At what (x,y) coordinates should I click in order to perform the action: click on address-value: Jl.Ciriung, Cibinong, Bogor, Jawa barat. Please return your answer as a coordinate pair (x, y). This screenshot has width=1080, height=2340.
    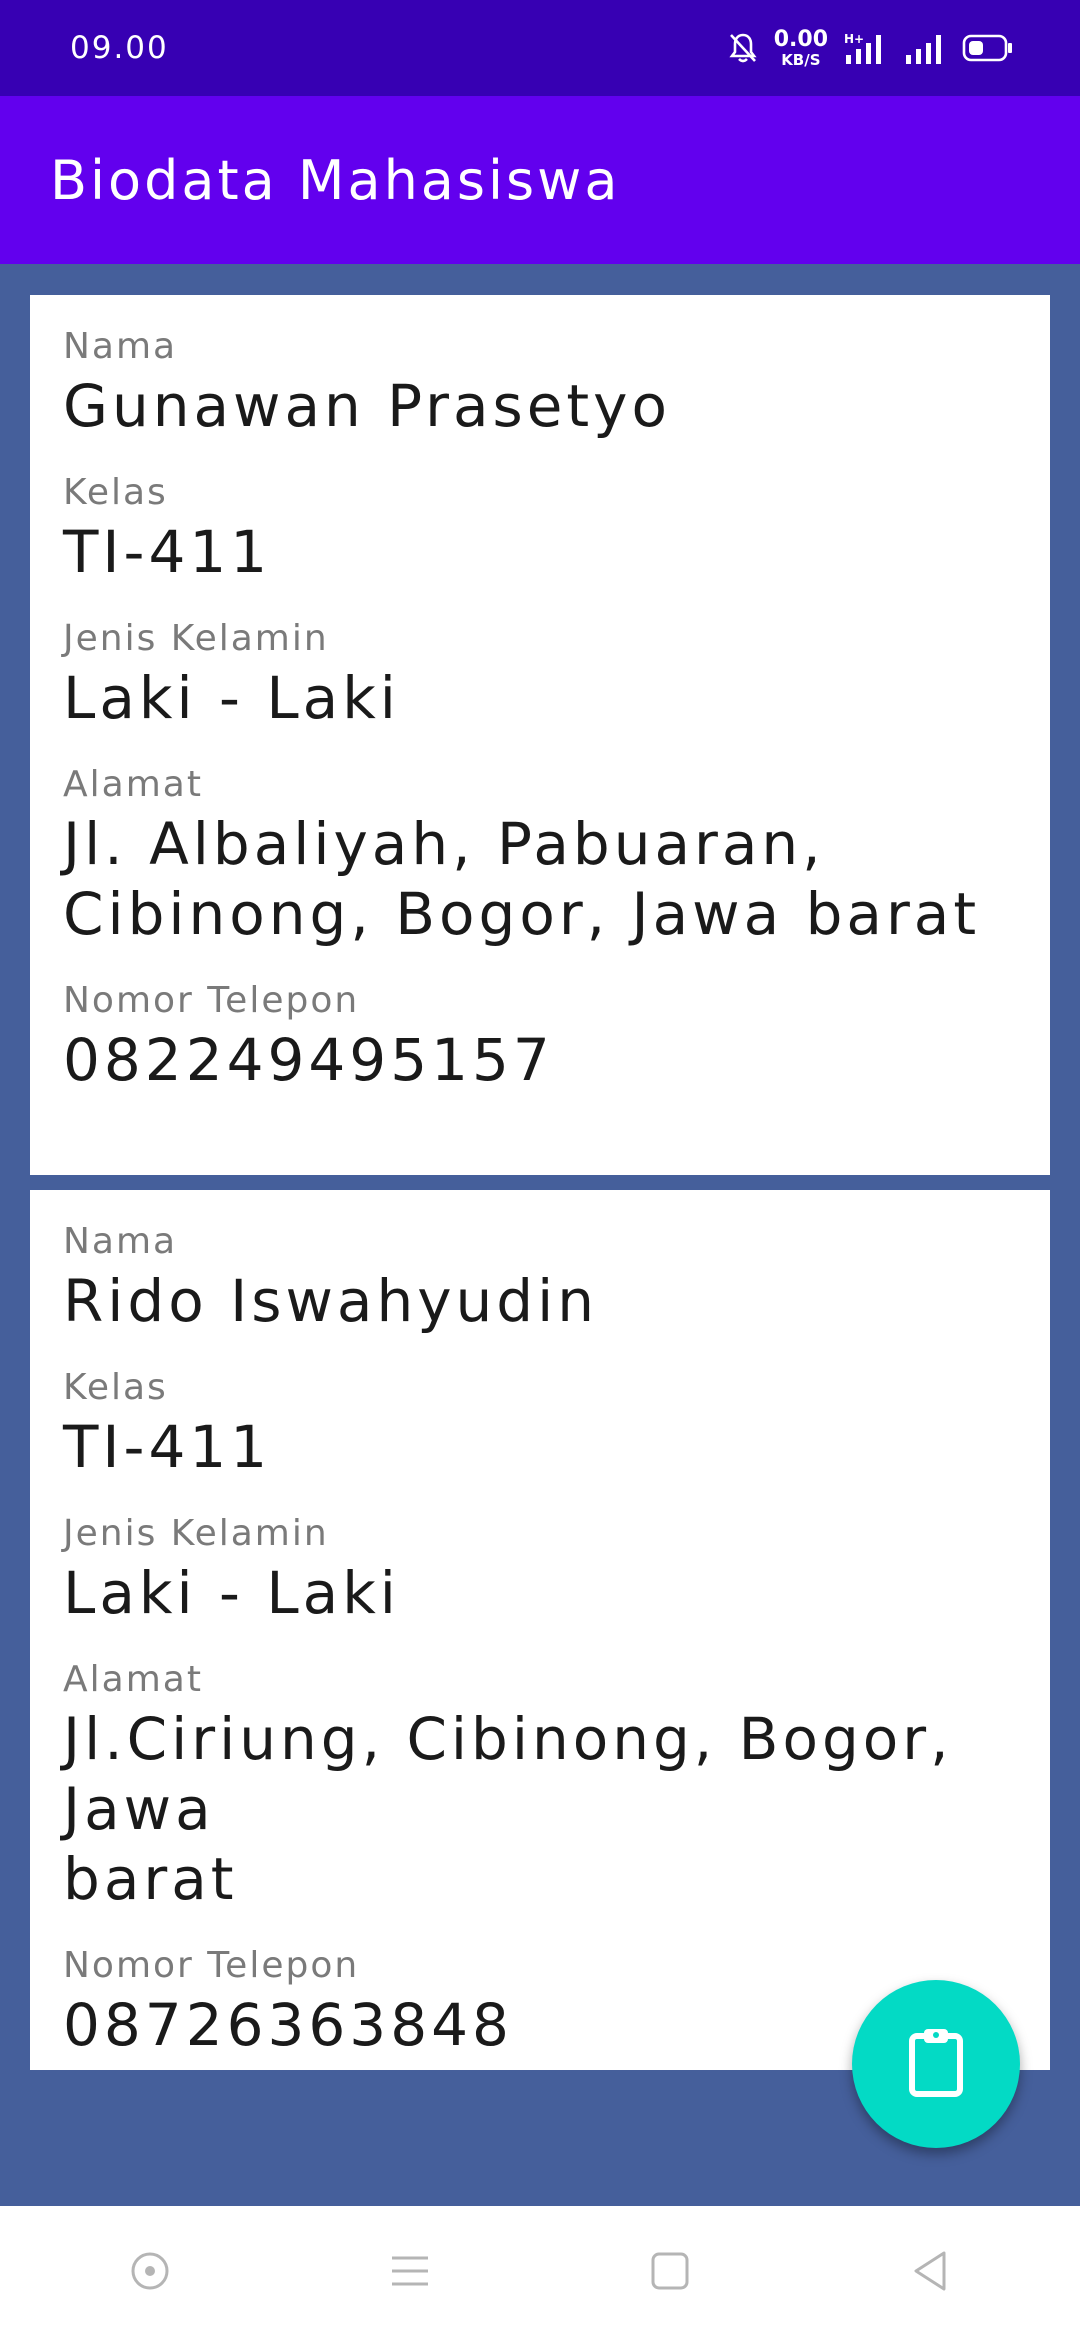
    Looking at the image, I should click on (540, 1809).